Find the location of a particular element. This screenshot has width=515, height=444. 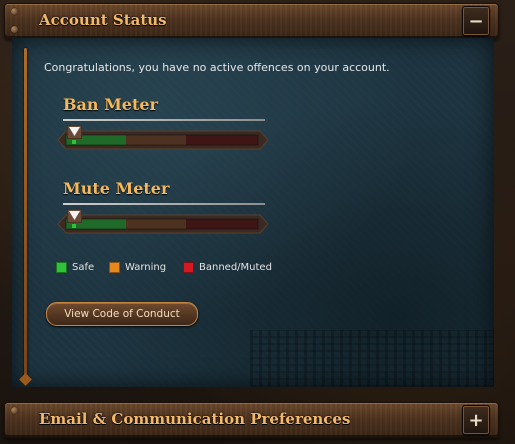

mute-meter-line is located at coordinates (164, 204).